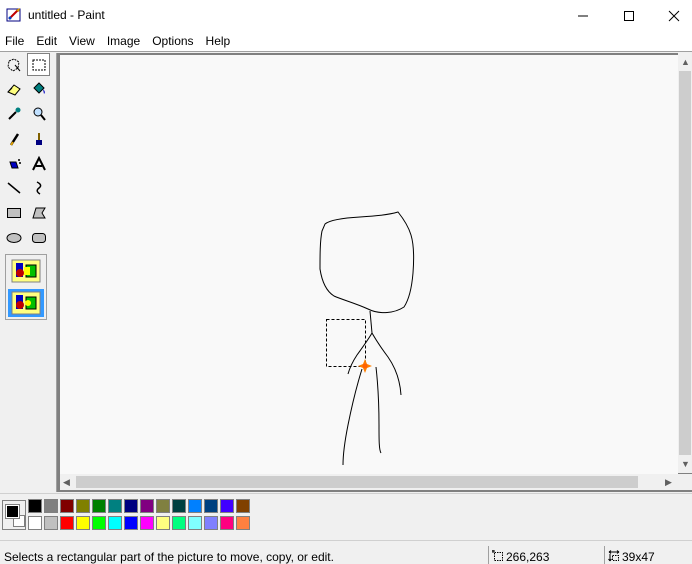 The height and width of the screenshot is (564, 692). I want to click on menu-options: Options, so click(172, 41).